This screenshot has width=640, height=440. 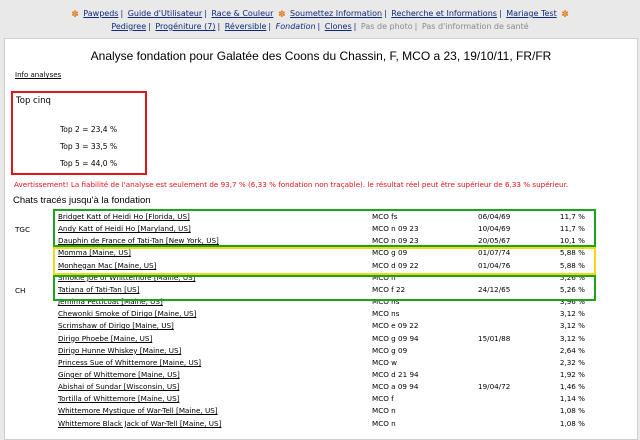 What do you see at coordinates (444, 13) in the screenshot?
I see `nav-search-info: Recherche et Informations` at bounding box center [444, 13].